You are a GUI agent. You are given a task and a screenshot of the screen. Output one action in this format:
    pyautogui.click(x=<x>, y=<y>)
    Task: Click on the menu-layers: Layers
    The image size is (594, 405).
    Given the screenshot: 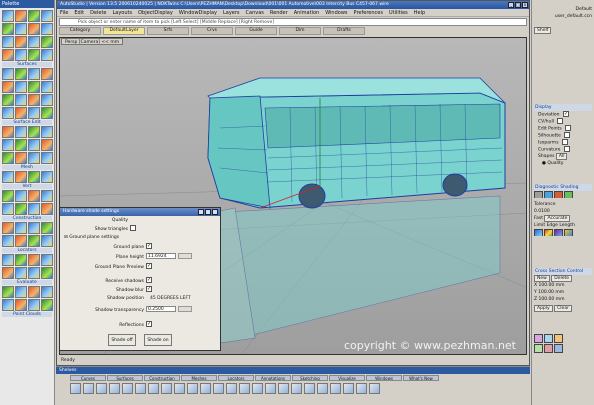 What is the action you would take?
    pyautogui.click(x=231, y=13)
    